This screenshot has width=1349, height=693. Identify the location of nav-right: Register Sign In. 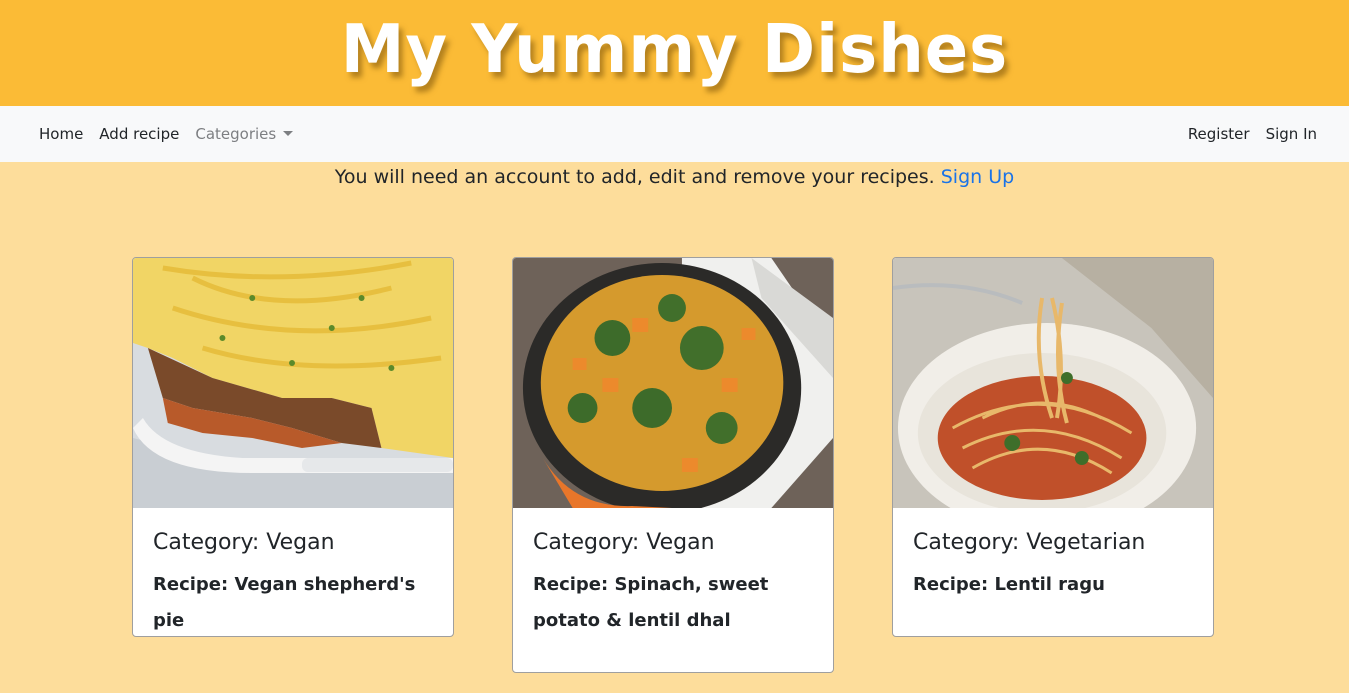
(1252, 134).